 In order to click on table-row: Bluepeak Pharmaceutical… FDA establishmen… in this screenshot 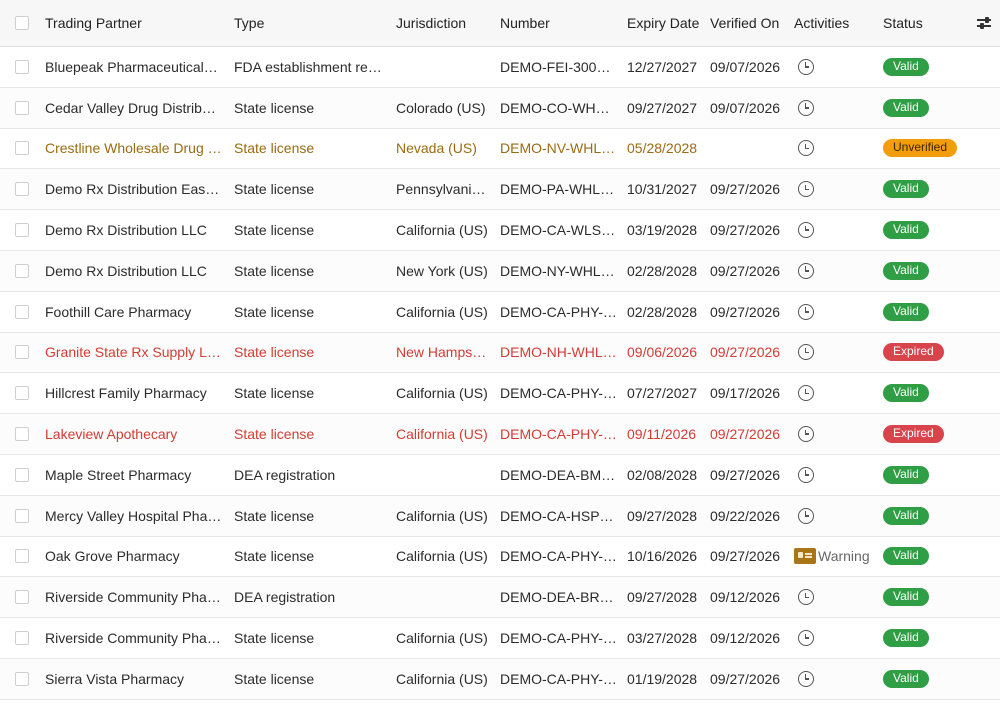, I will do `click(500, 67)`.